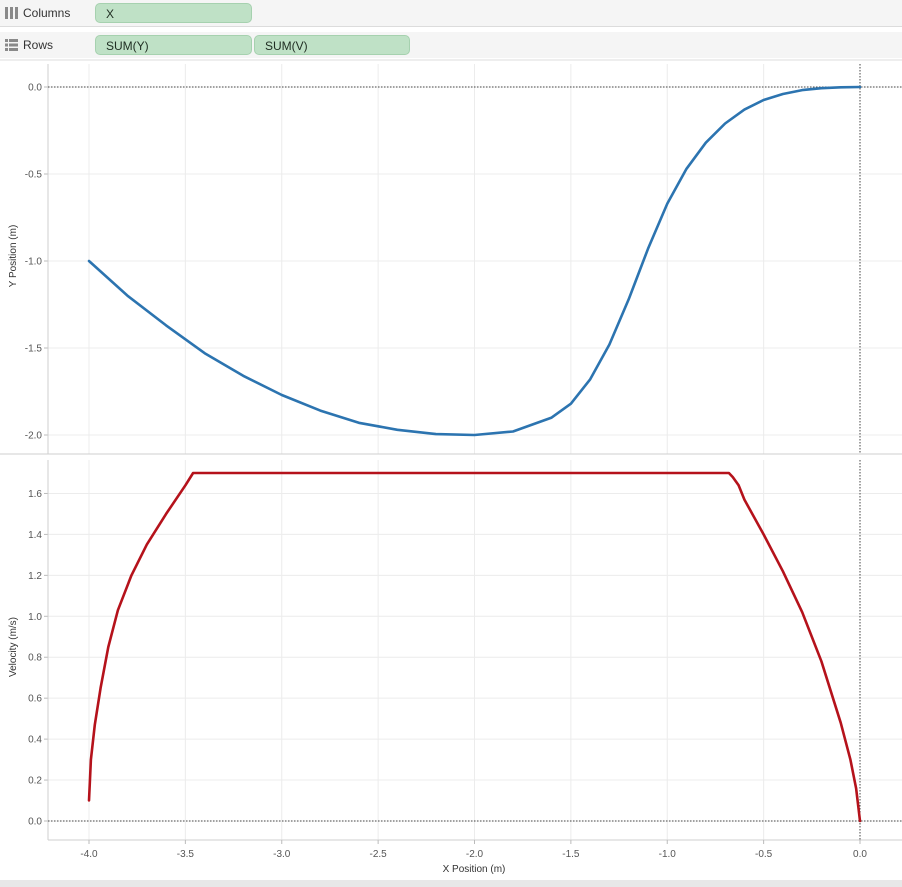 The width and height of the screenshot is (902, 887). What do you see at coordinates (47, 13) in the screenshot?
I see `columns-label-text: Columns` at bounding box center [47, 13].